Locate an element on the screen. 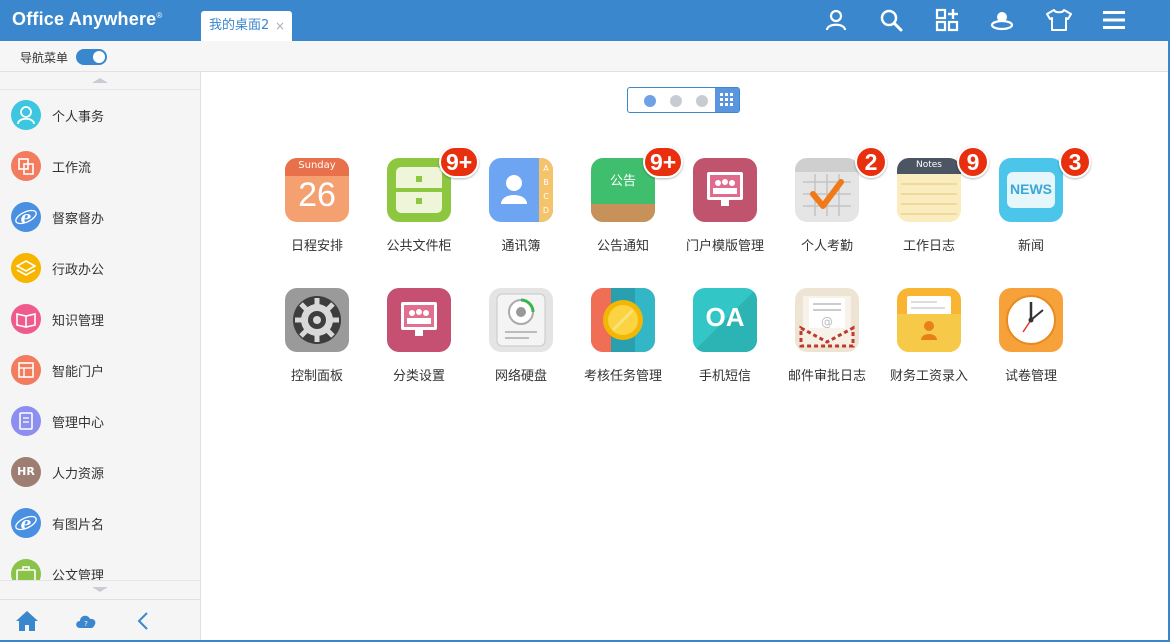  payroll-icon is located at coordinates (929, 320).